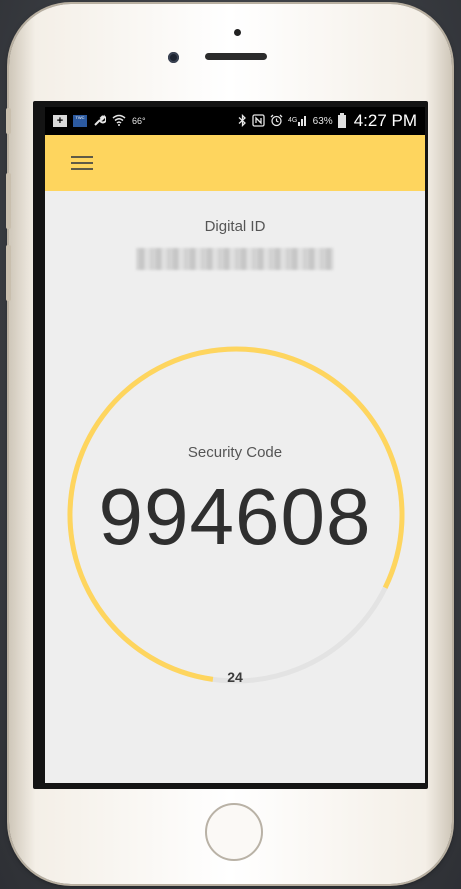 The image size is (461, 889). I want to click on battery-percent: 63%, so click(322, 121).